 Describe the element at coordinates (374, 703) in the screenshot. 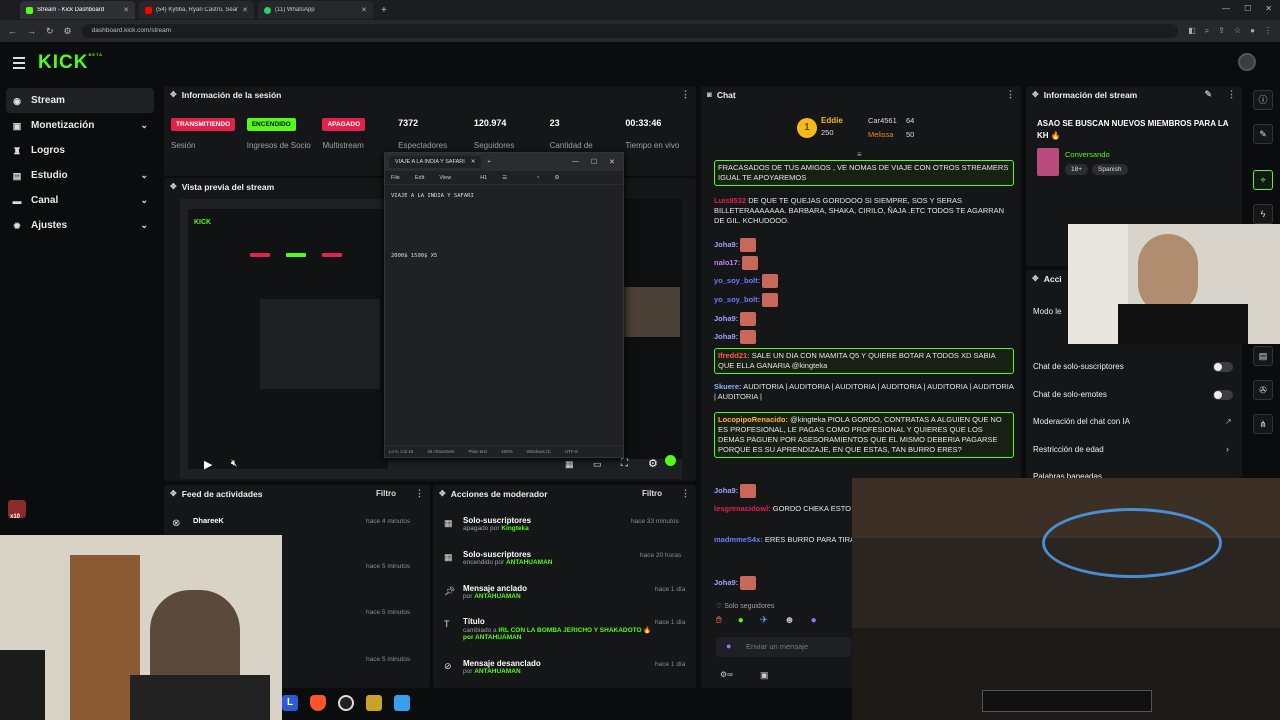

I see `wow-icon` at that location.